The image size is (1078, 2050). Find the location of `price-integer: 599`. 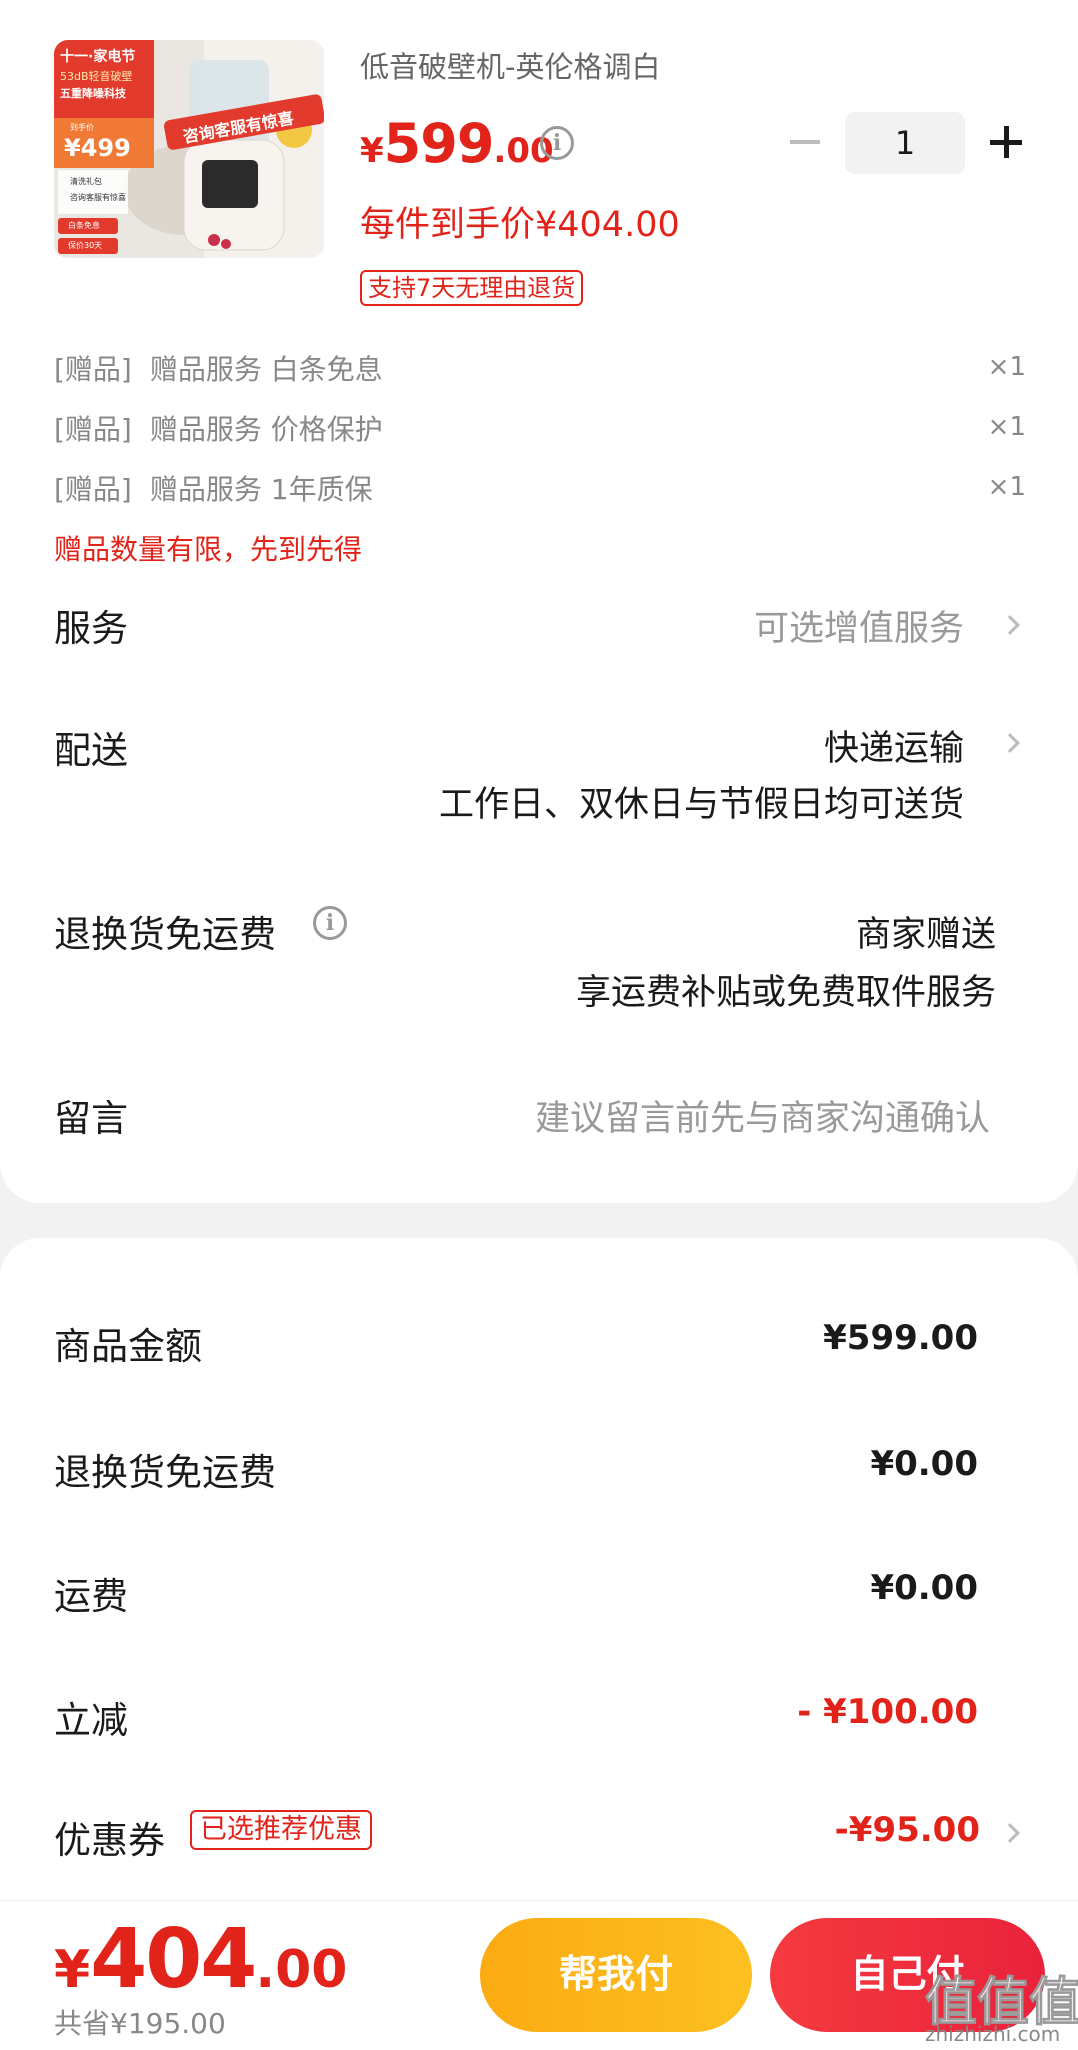

price-integer: 599 is located at coordinates (439, 143).